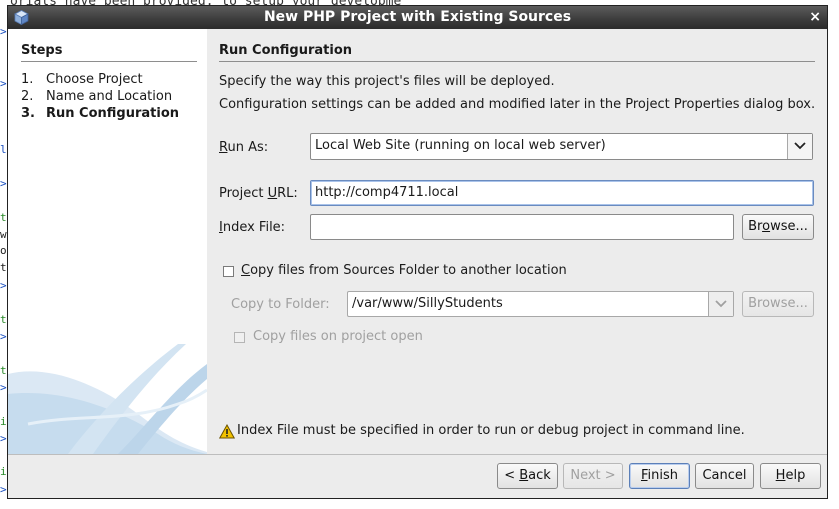  I want to click on step-number: 3., so click(28, 113).